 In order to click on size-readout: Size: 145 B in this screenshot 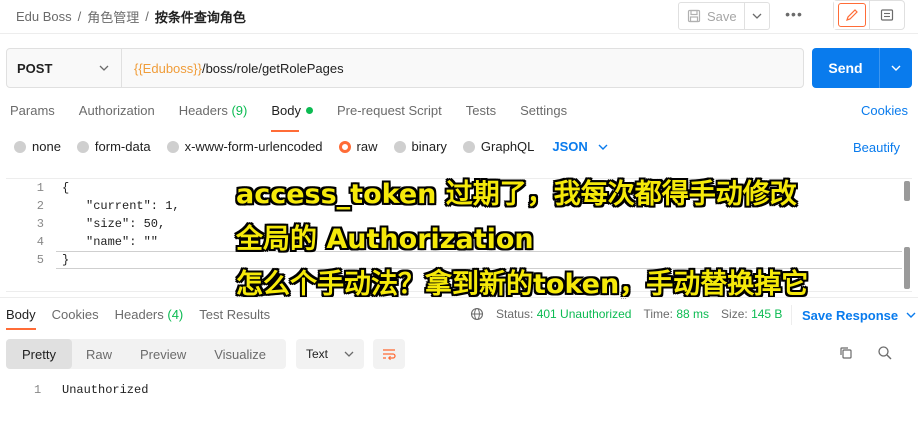, I will do `click(751, 314)`.